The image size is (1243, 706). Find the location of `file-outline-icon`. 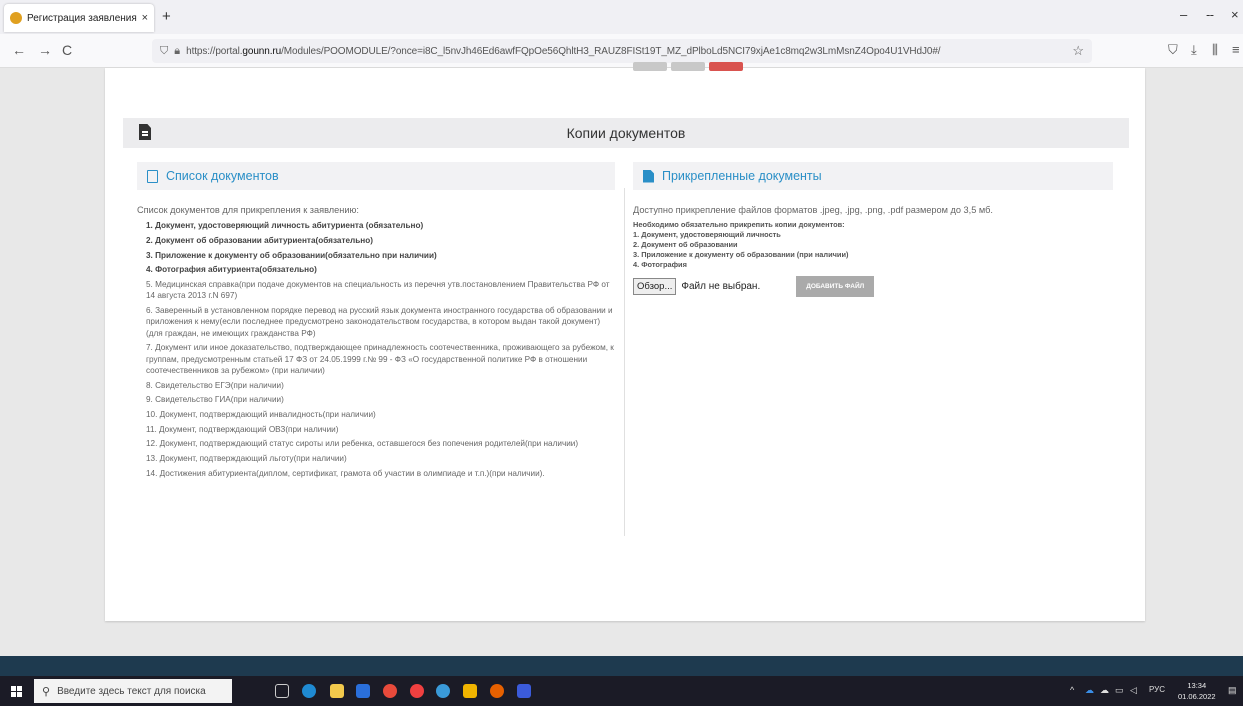

file-outline-icon is located at coordinates (152, 176).